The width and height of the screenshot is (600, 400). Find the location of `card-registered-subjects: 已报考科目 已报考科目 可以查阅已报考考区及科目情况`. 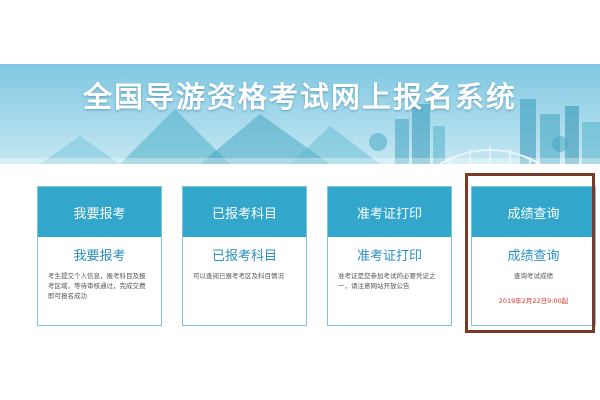

card-registered-subjects: 已报考科目 已报考科目 可以查阅已报考考区及科目情况 is located at coordinates (244, 256).